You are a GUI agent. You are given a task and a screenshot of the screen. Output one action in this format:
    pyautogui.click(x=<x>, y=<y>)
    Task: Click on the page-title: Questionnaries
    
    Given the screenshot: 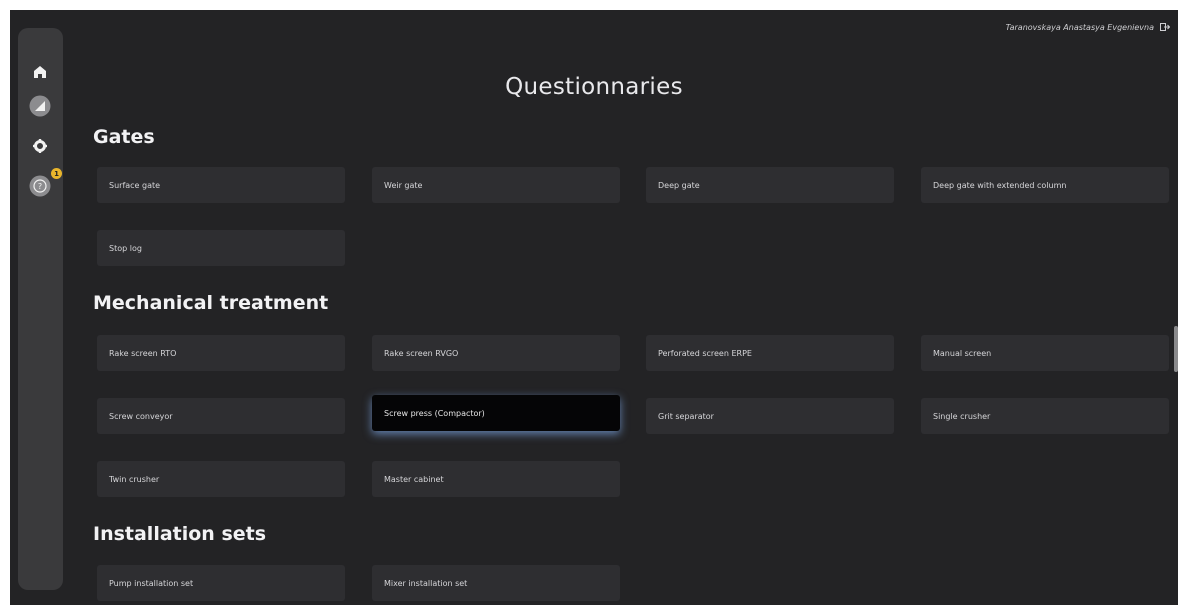 What is the action you would take?
    pyautogui.click(x=594, y=87)
    